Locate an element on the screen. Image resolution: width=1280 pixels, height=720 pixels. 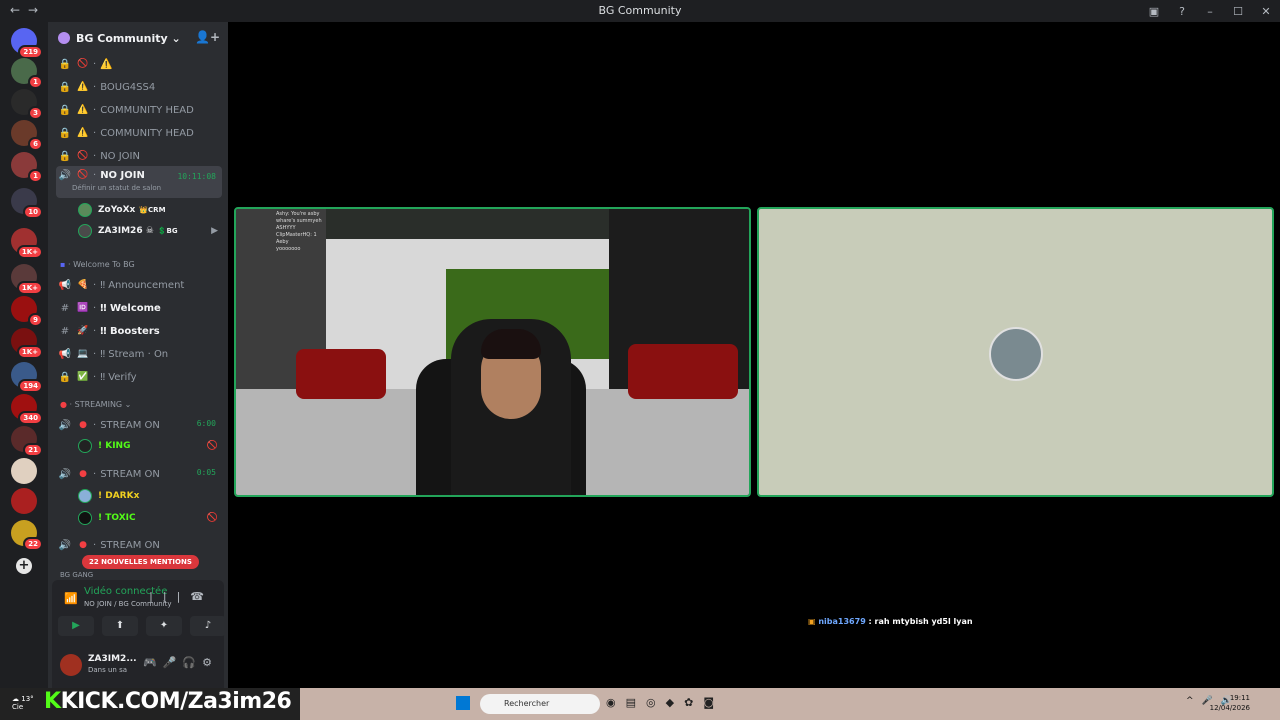
channel-type-icon: # is located at coordinates (65, 331).